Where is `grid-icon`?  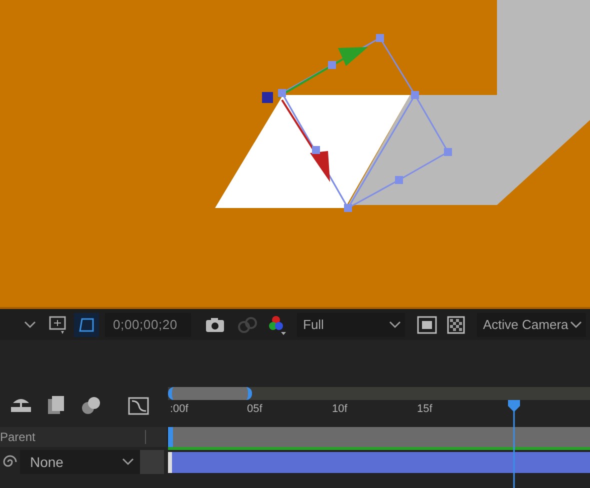 grid-icon is located at coordinates (58, 324).